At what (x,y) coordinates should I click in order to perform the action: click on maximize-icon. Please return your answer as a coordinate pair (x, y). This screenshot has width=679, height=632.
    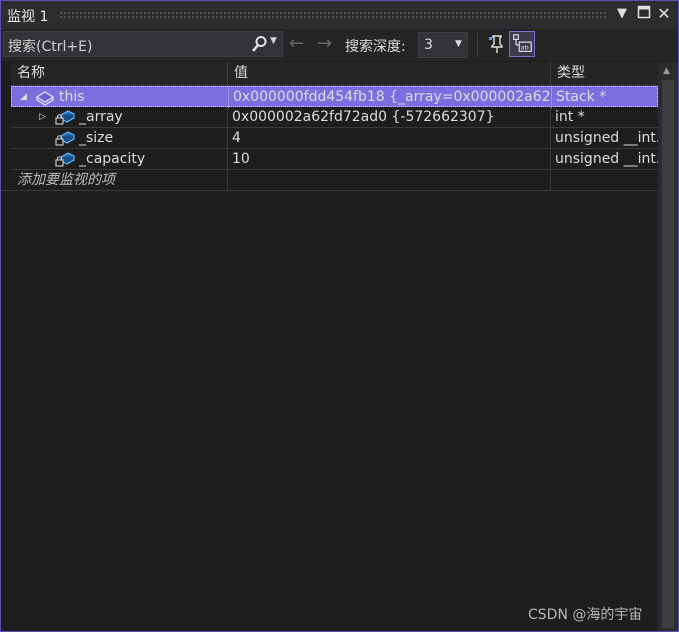
    Looking at the image, I should click on (644, 14).